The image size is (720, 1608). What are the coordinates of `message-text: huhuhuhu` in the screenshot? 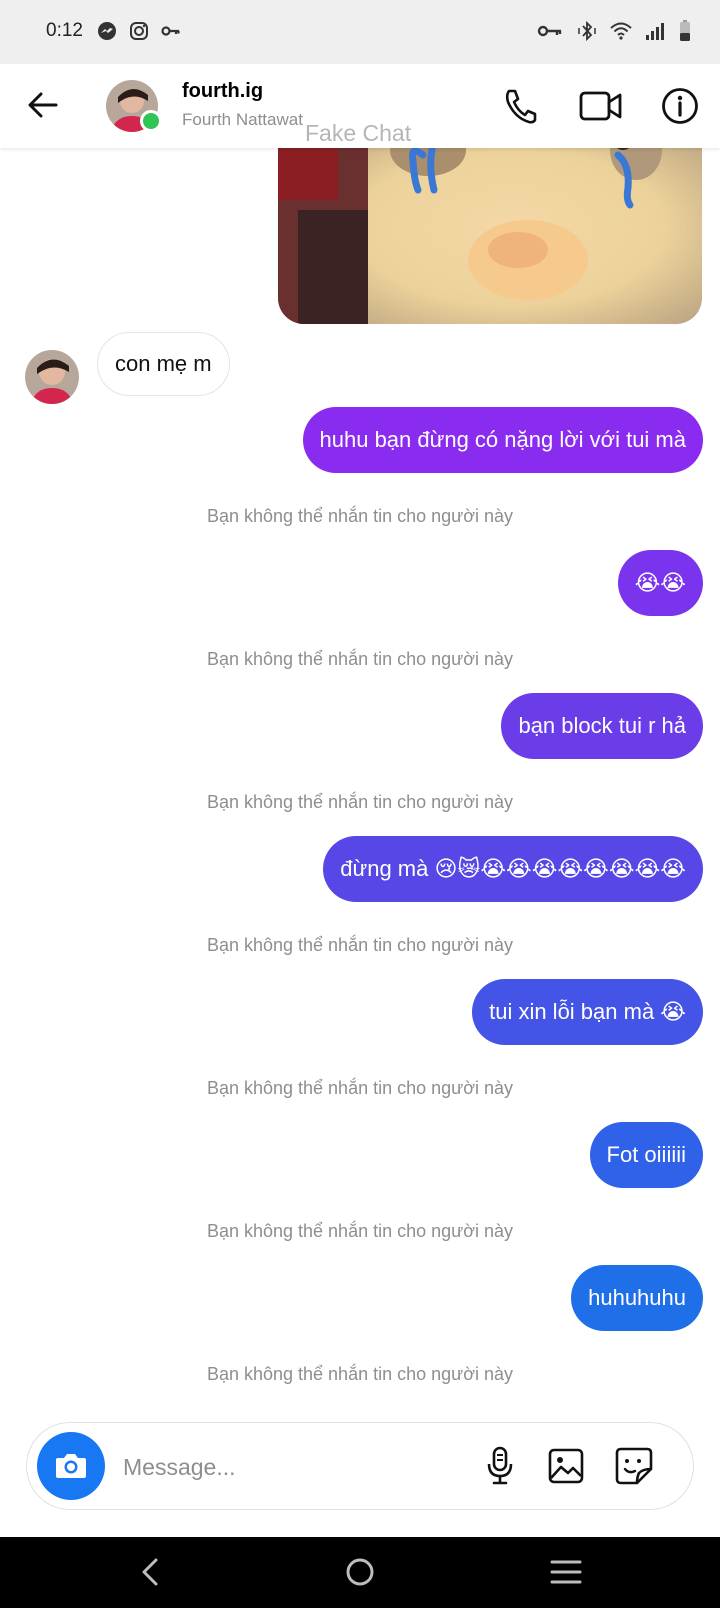 It's located at (637, 1297).